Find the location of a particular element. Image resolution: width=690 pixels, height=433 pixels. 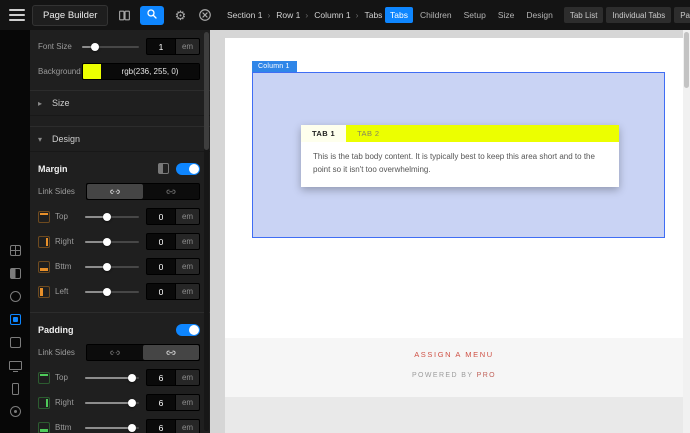

column-label-tag: Column 1 is located at coordinates (274, 66).